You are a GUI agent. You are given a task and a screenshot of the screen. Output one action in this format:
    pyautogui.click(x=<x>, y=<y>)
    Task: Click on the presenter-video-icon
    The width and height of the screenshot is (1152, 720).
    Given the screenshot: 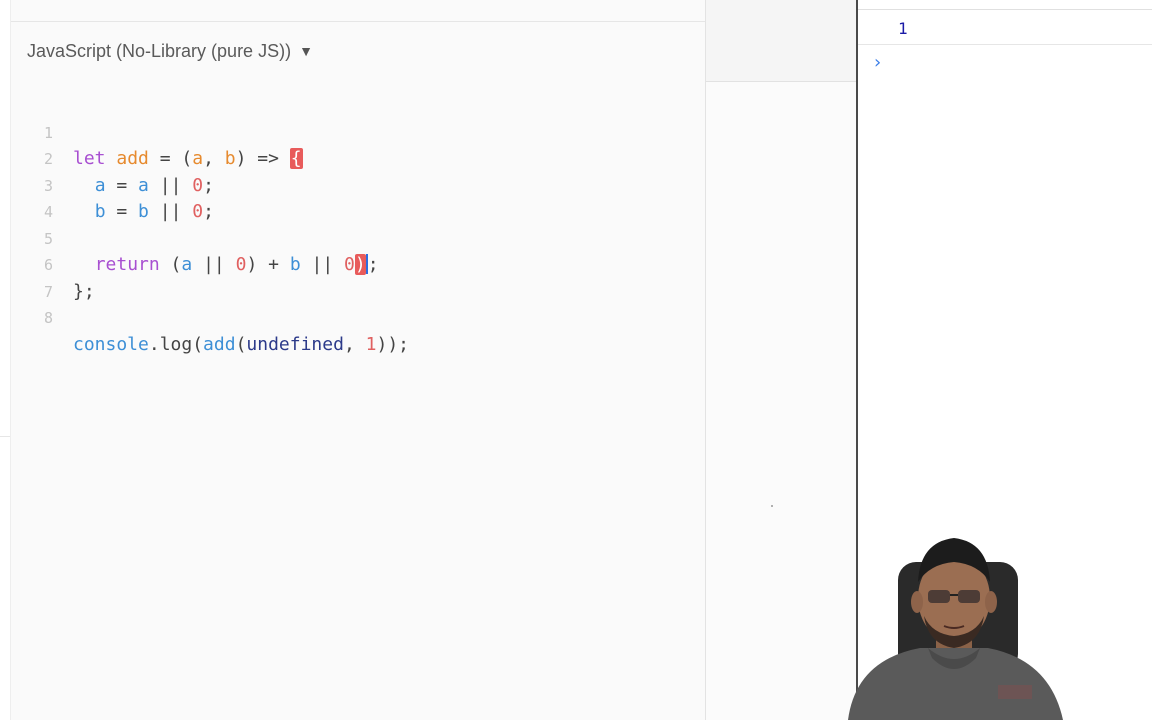 What is the action you would take?
    pyautogui.click(x=955, y=629)
    